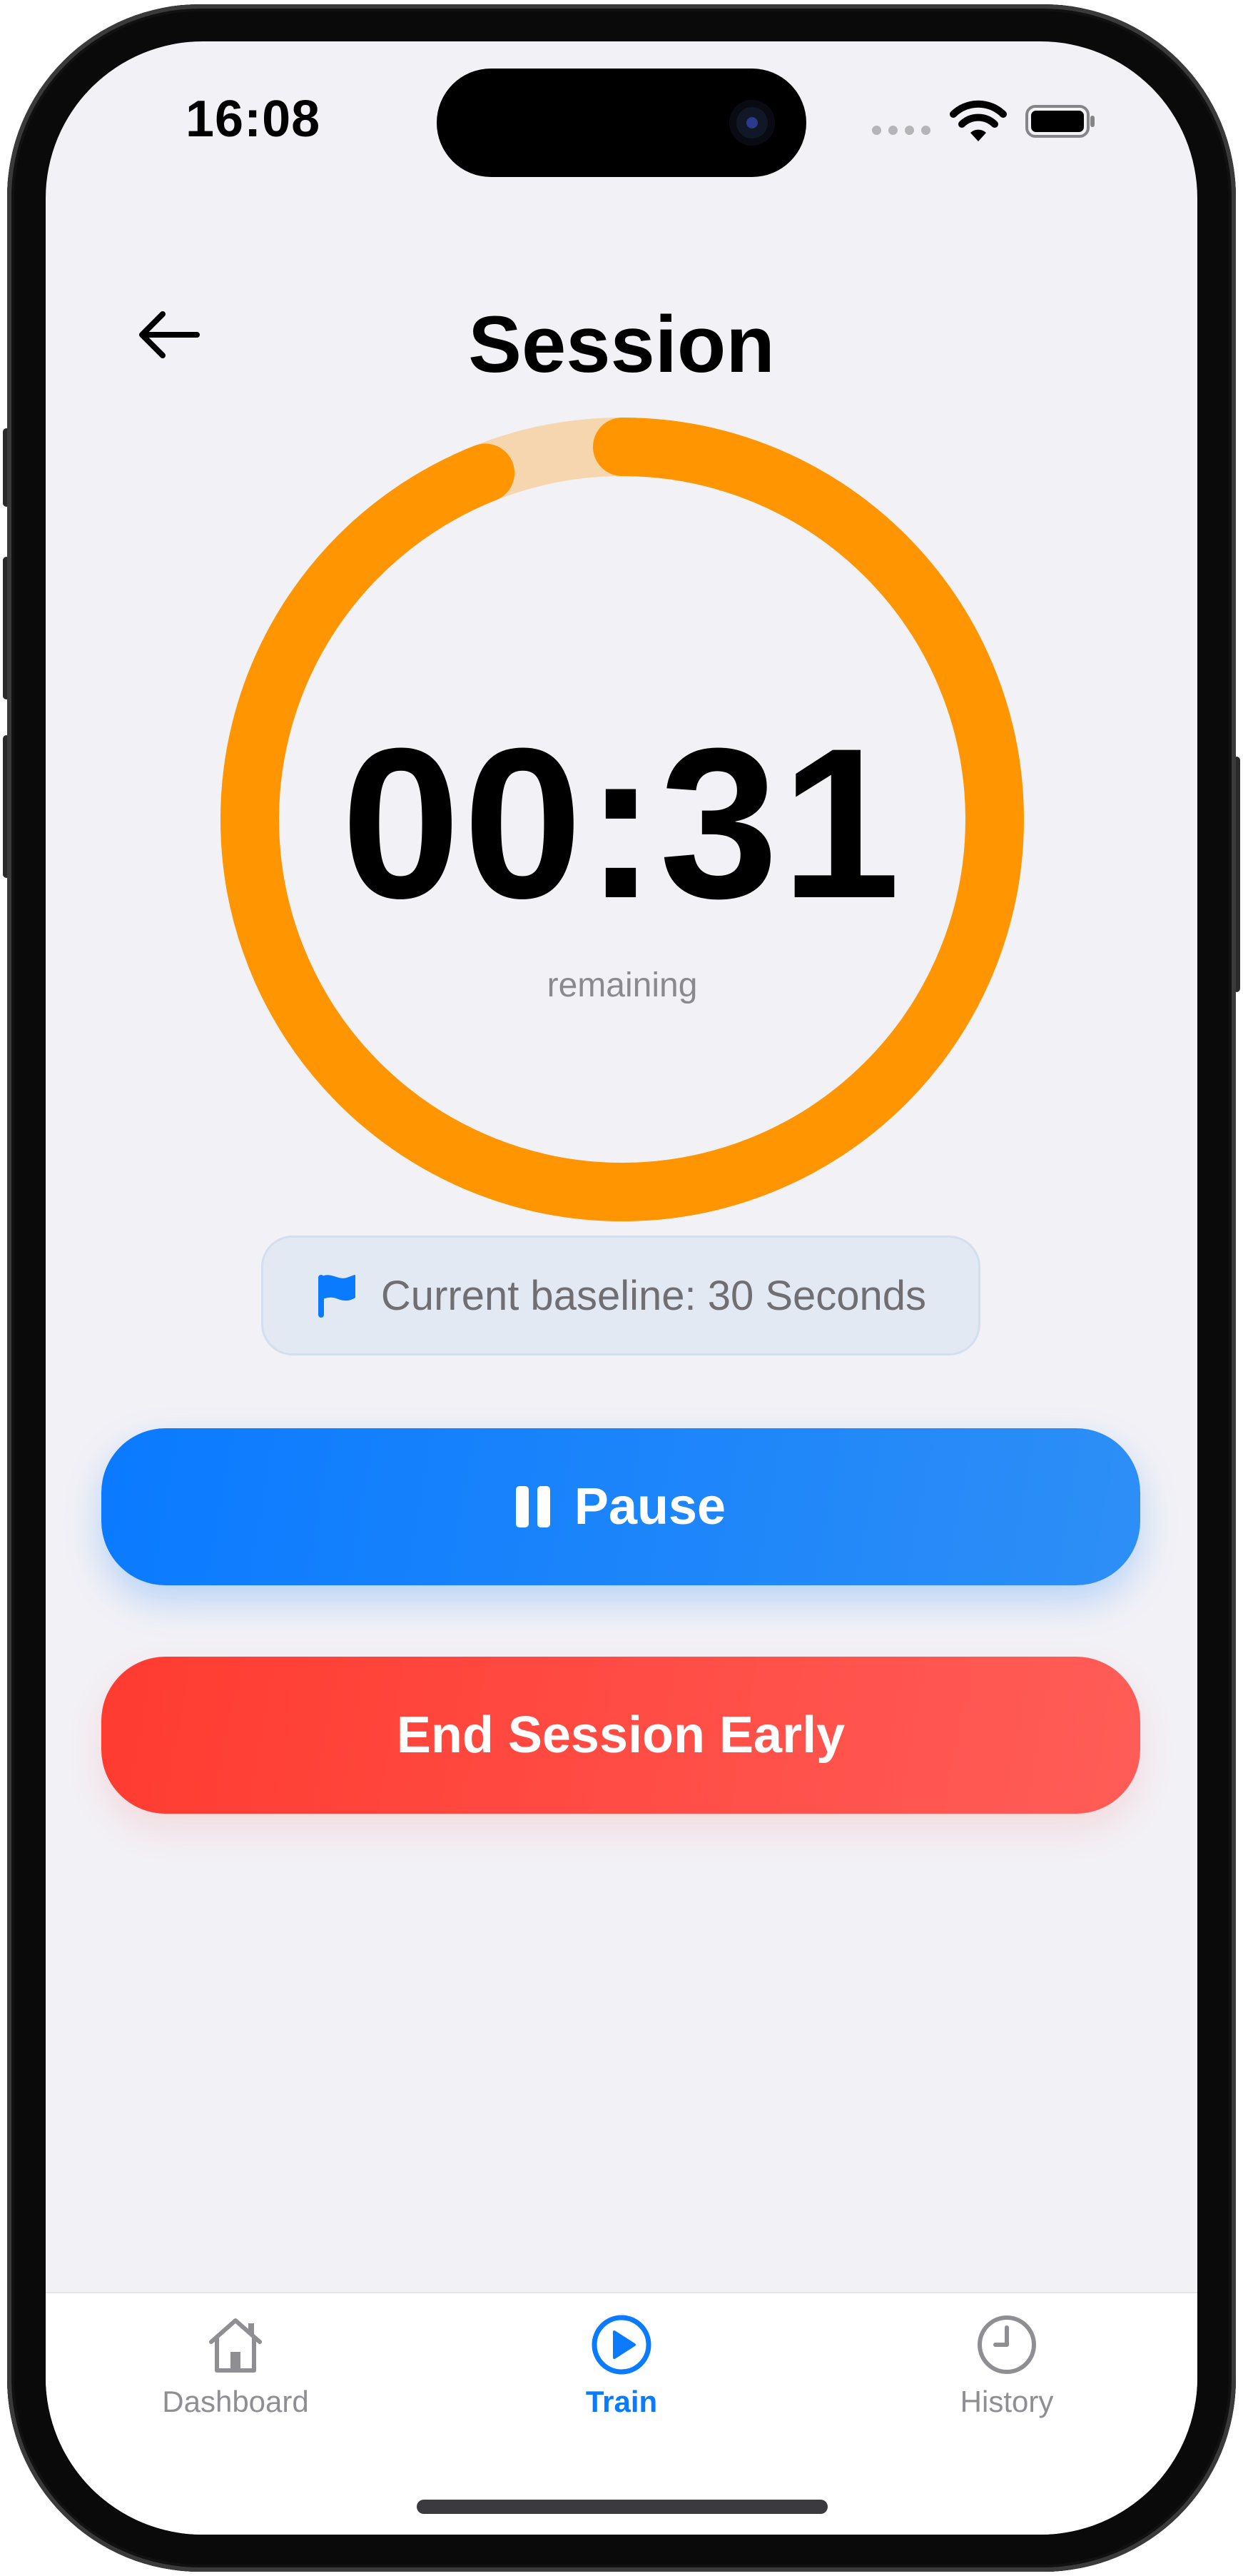 The height and width of the screenshot is (2576, 1243). I want to click on tab-train-label: Train, so click(621, 2401).